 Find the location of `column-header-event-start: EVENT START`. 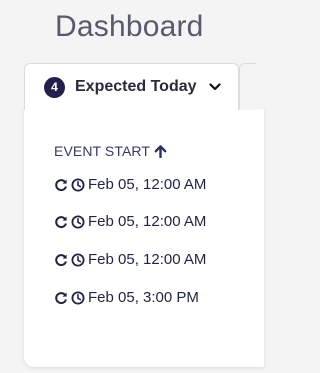

column-header-event-start: EVENT START is located at coordinates (110, 151).